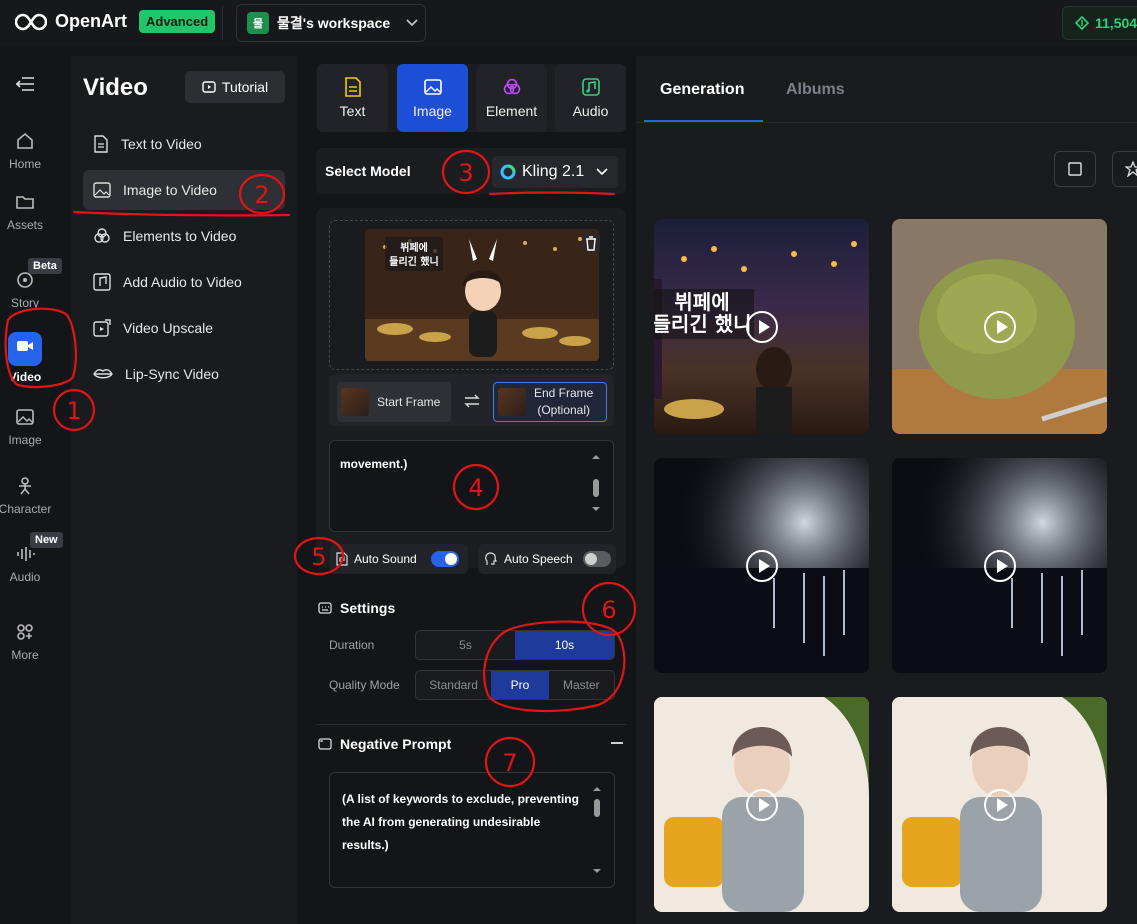  I want to click on buffet-scene-illustration: 뷔페에 들리긴 했니, so click(482, 295).